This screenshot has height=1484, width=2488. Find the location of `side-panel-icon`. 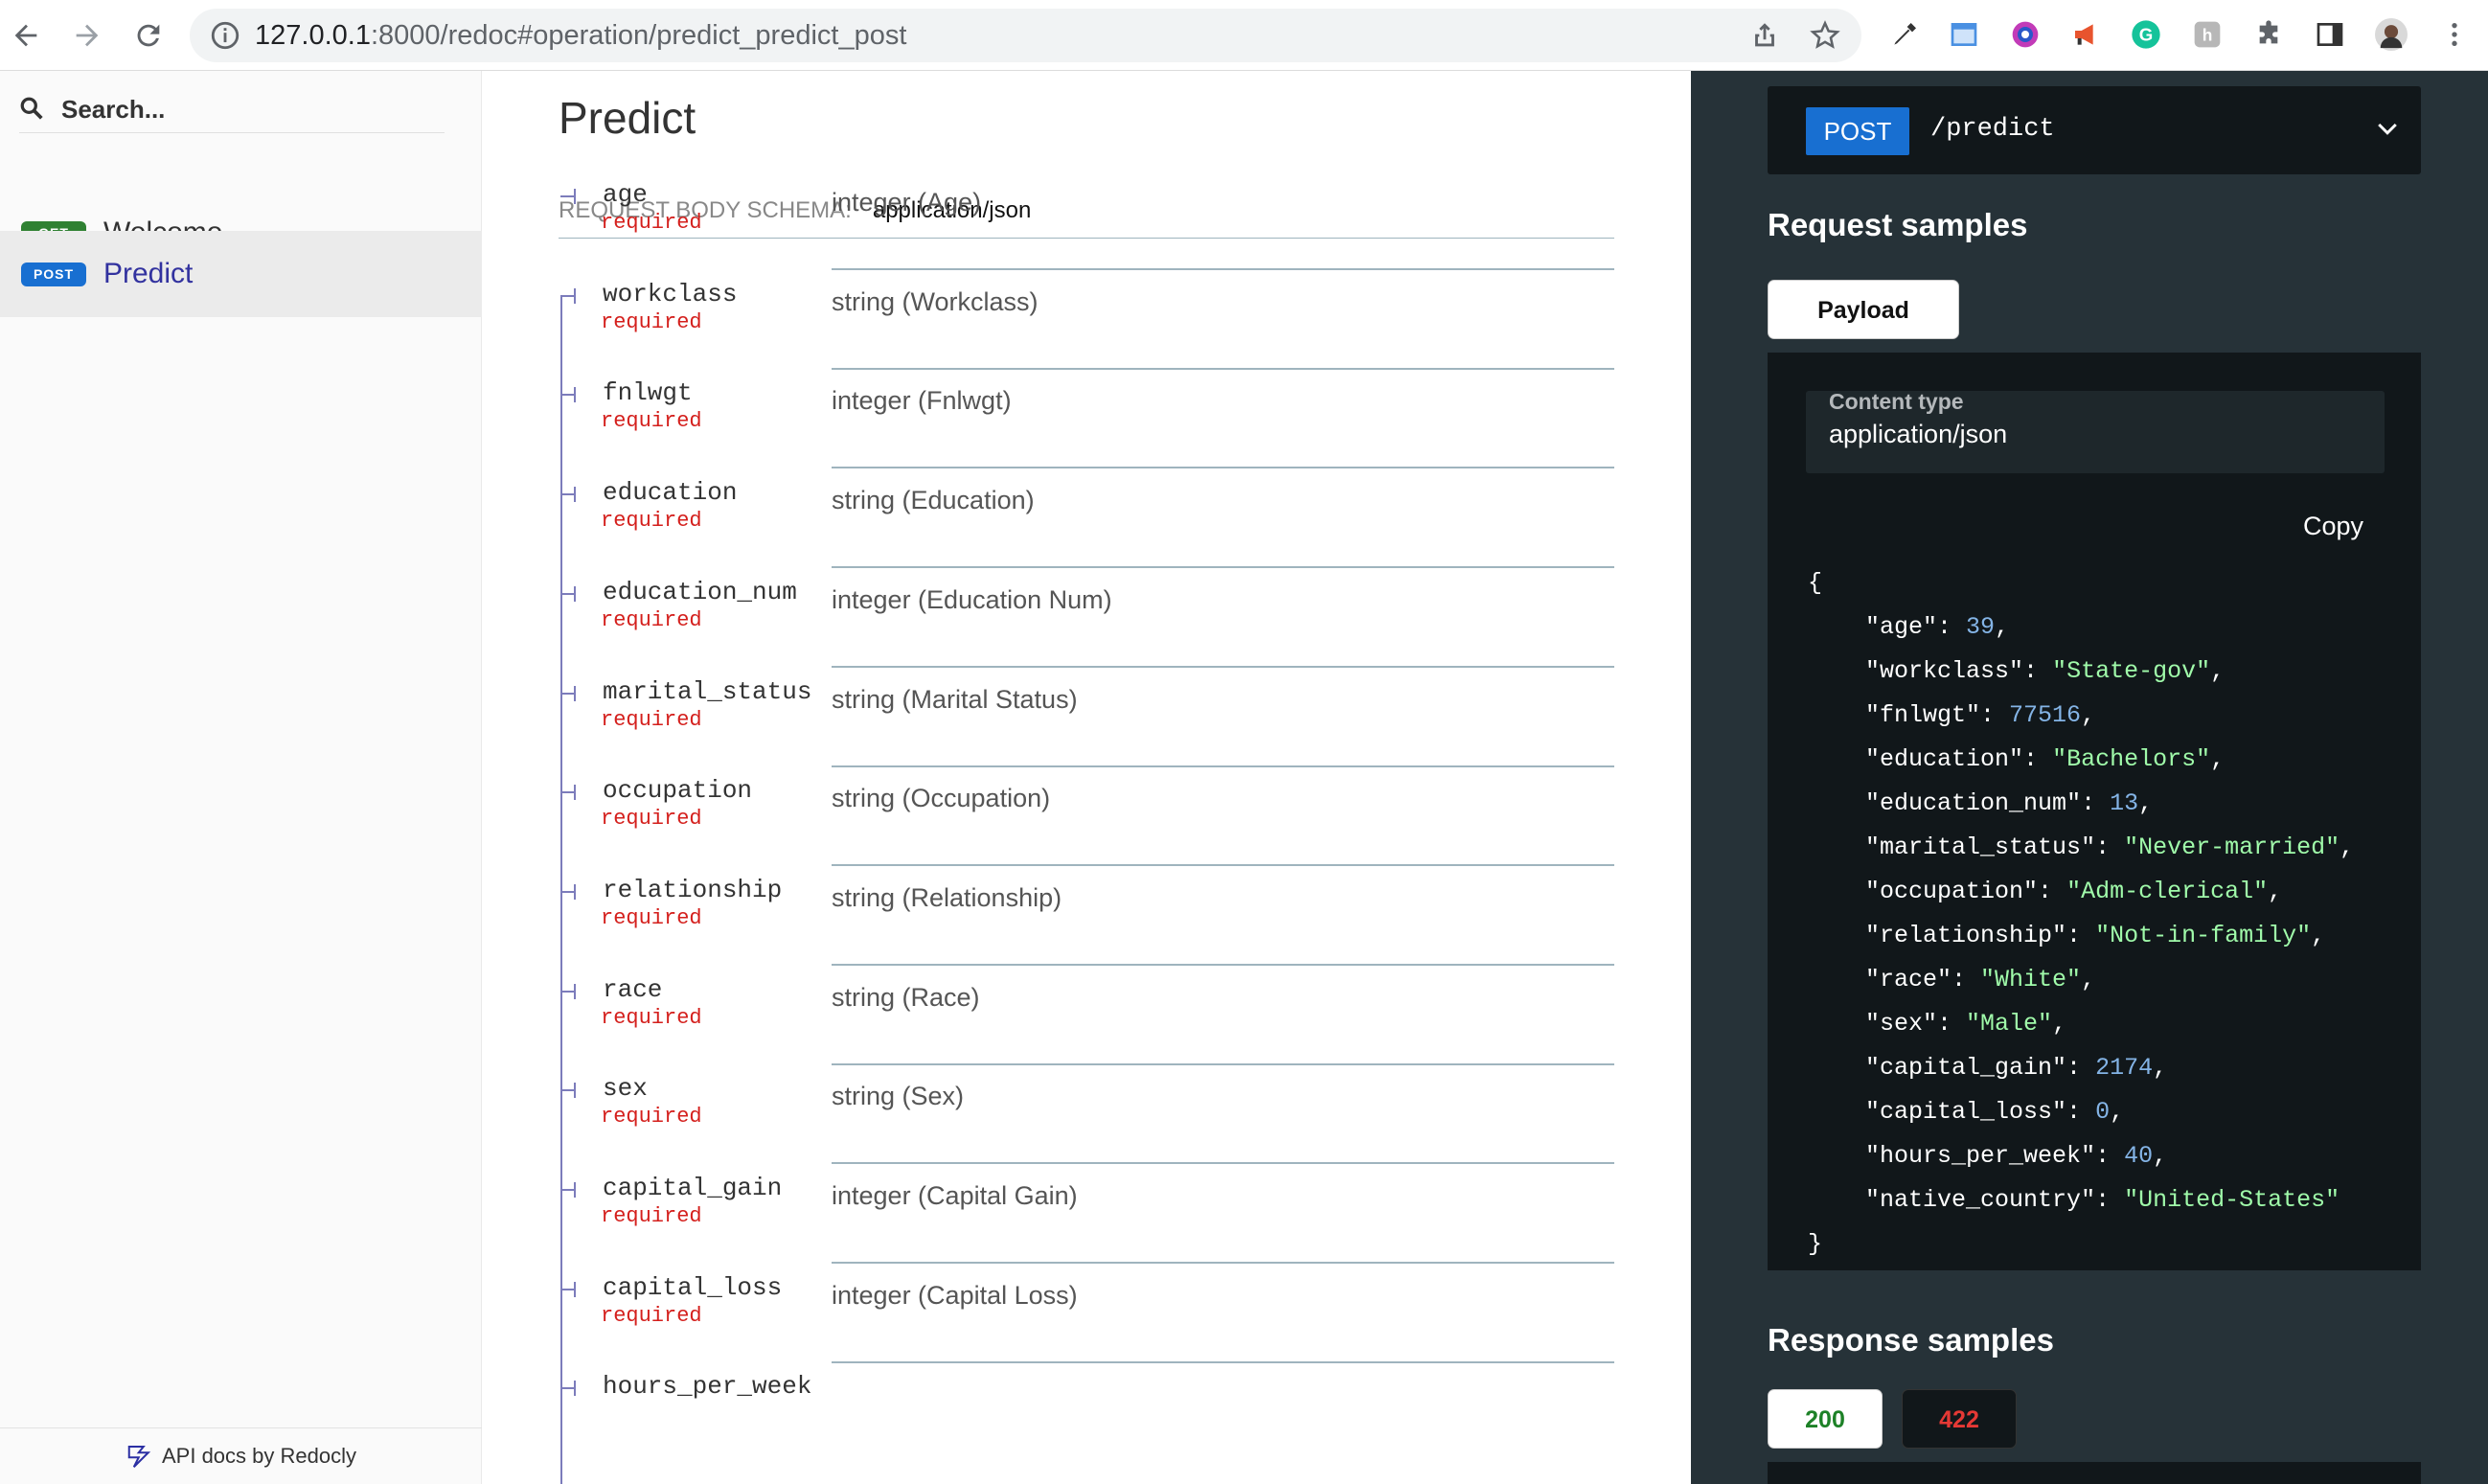

side-panel-icon is located at coordinates (2330, 34).